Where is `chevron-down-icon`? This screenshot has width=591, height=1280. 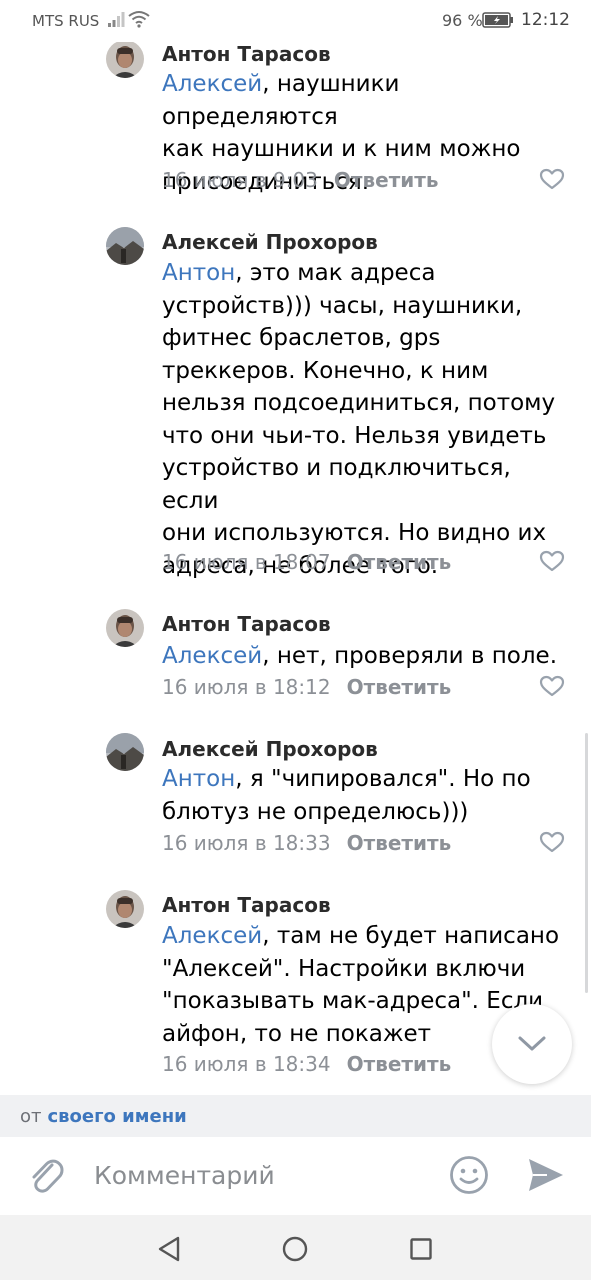 chevron-down-icon is located at coordinates (532, 1043).